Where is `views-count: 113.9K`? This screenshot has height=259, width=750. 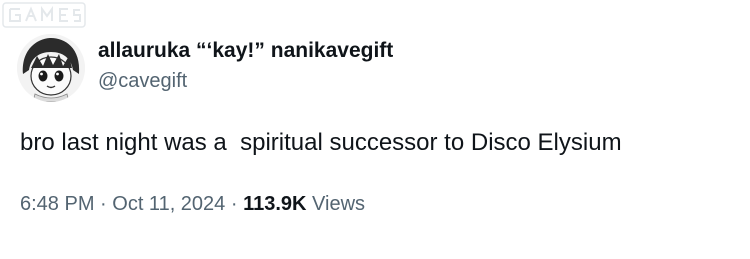
views-count: 113.9K is located at coordinates (274, 204).